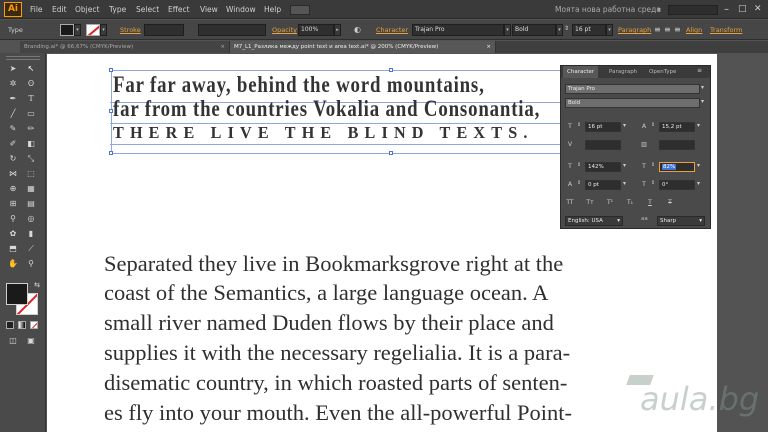 Image resolution: width=768 pixels, height=432 pixels. What do you see at coordinates (624, 183) in the screenshot?
I see `baseline-dropdown-icon: ▾` at bounding box center [624, 183].